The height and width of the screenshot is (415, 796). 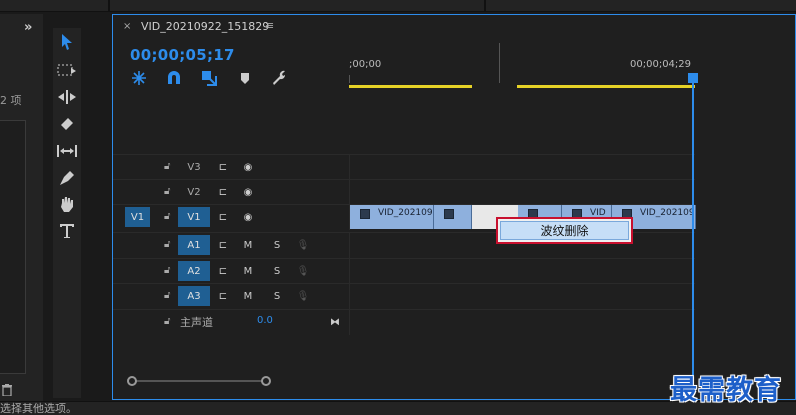 What do you see at coordinates (693, 78) in the screenshot?
I see `playhead-handle` at bounding box center [693, 78].